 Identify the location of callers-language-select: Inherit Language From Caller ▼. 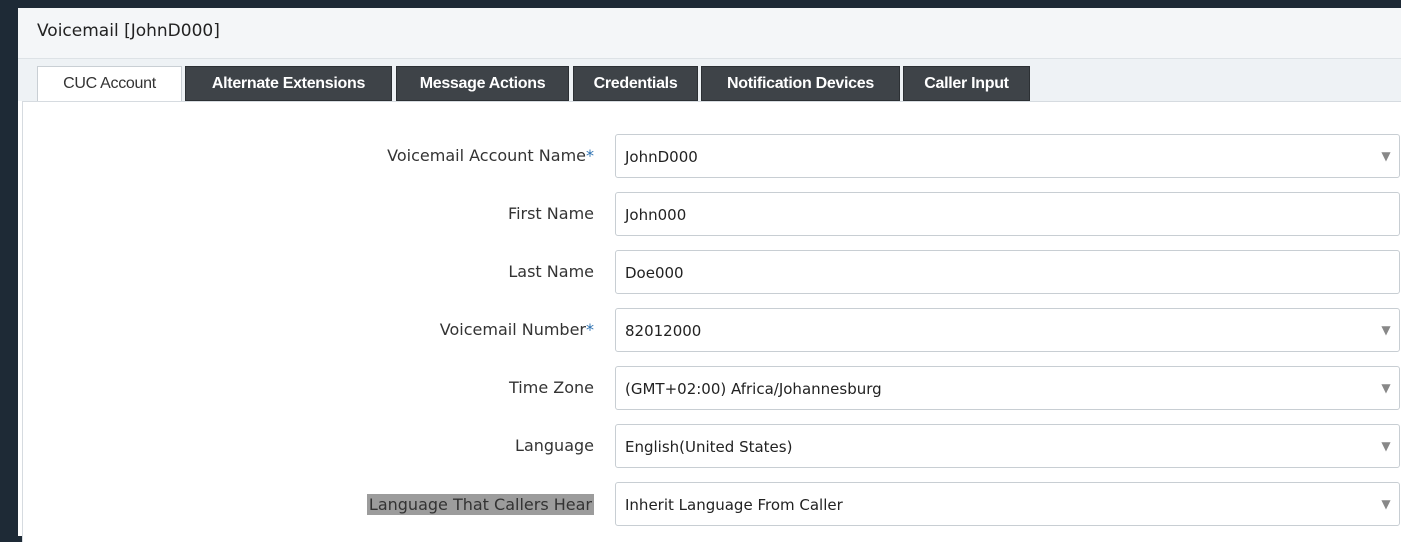
(1007, 504).